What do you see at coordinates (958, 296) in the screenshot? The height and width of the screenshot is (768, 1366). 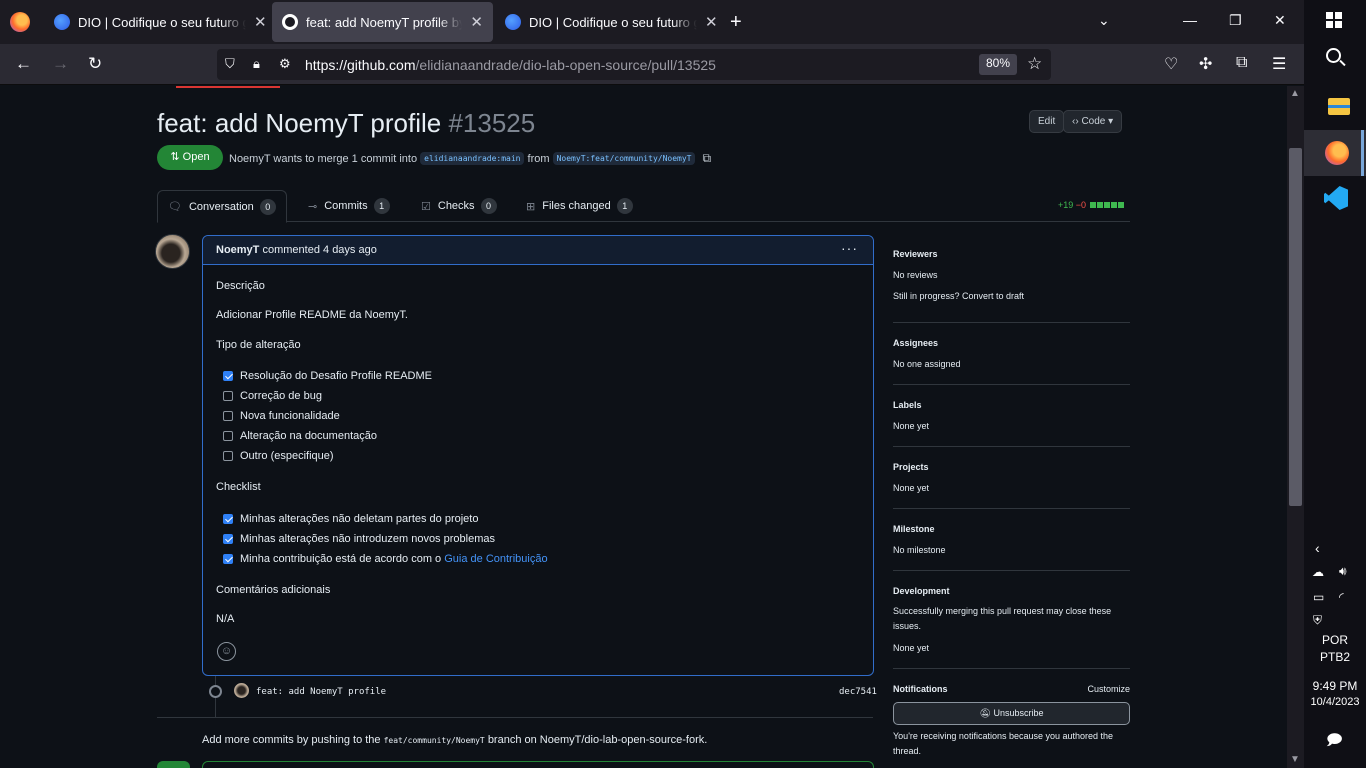 I see `convert-to-draft-link: Still in progress? Convert to draft` at bounding box center [958, 296].